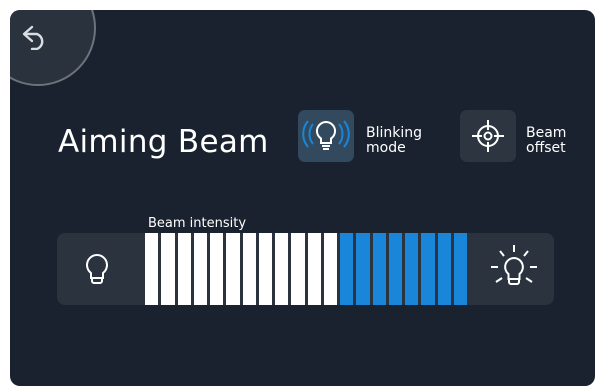 Image resolution: width=597 pixels, height=388 pixels. I want to click on blinking-mode-button, so click(326, 136).